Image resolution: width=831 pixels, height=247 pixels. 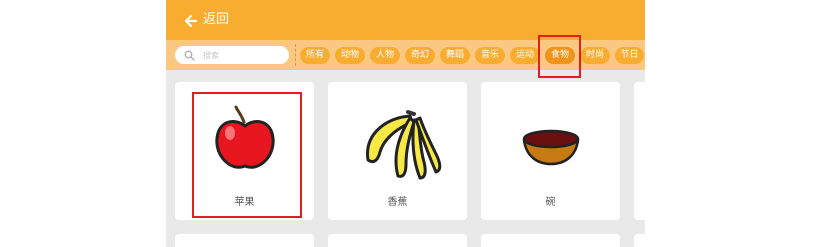 I want to click on tab-music: 音乐, so click(x=490, y=55).